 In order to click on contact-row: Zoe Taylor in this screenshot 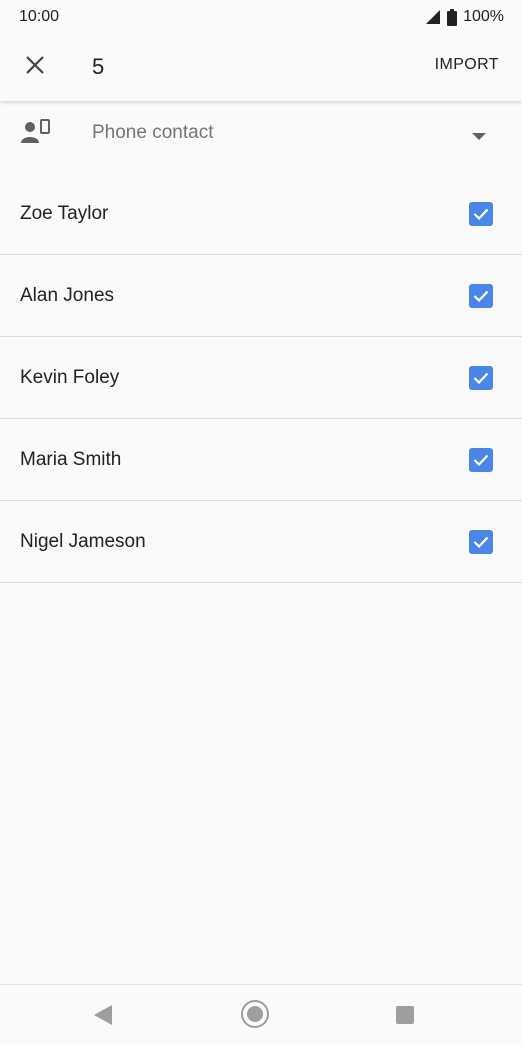, I will do `click(261, 214)`.